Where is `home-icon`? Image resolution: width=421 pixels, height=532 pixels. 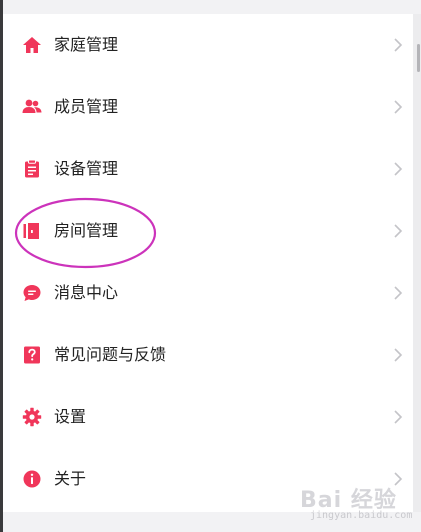 home-icon is located at coordinates (32, 45).